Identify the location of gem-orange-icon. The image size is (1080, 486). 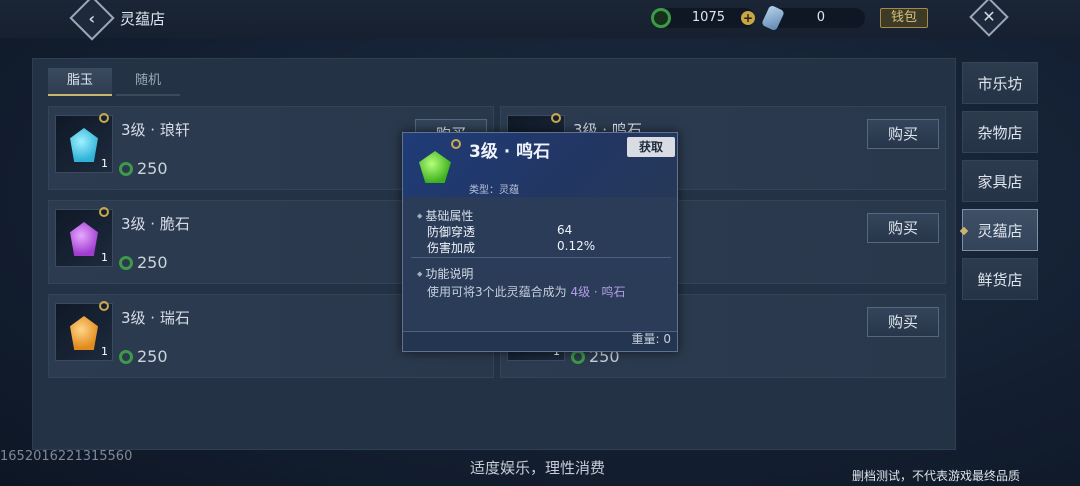
(84, 333).